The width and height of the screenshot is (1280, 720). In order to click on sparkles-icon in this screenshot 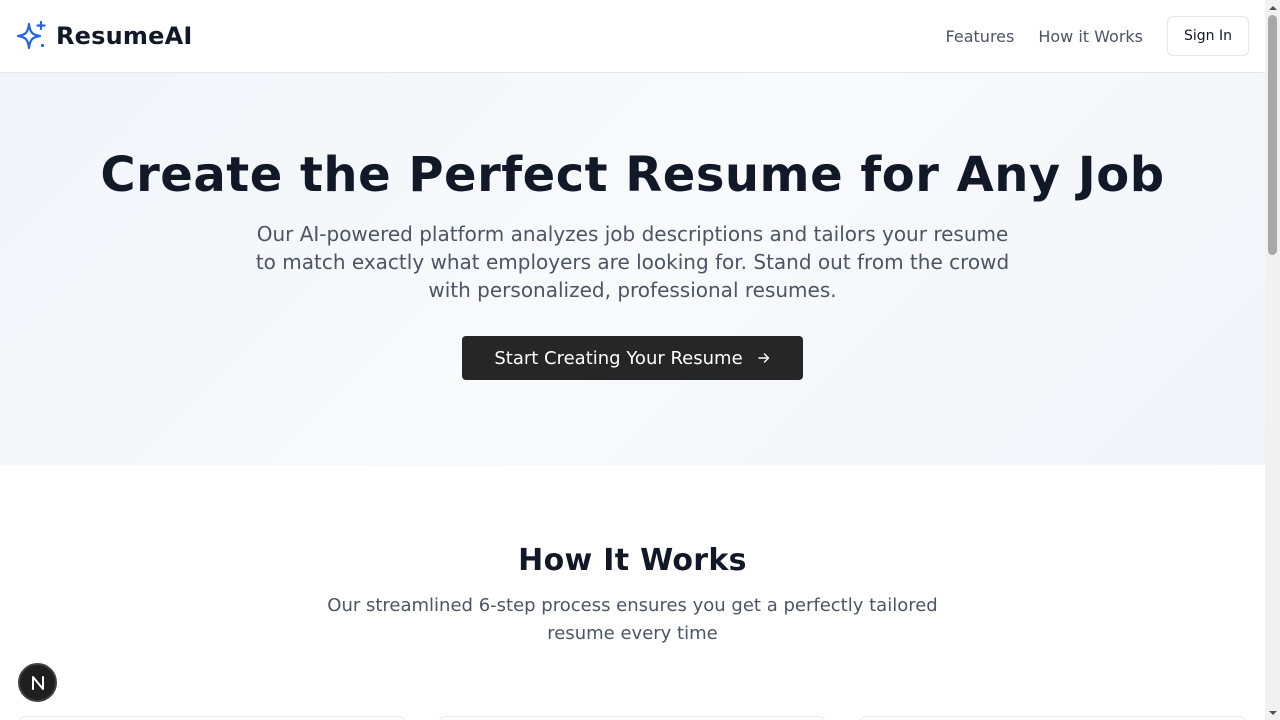, I will do `click(32, 36)`.